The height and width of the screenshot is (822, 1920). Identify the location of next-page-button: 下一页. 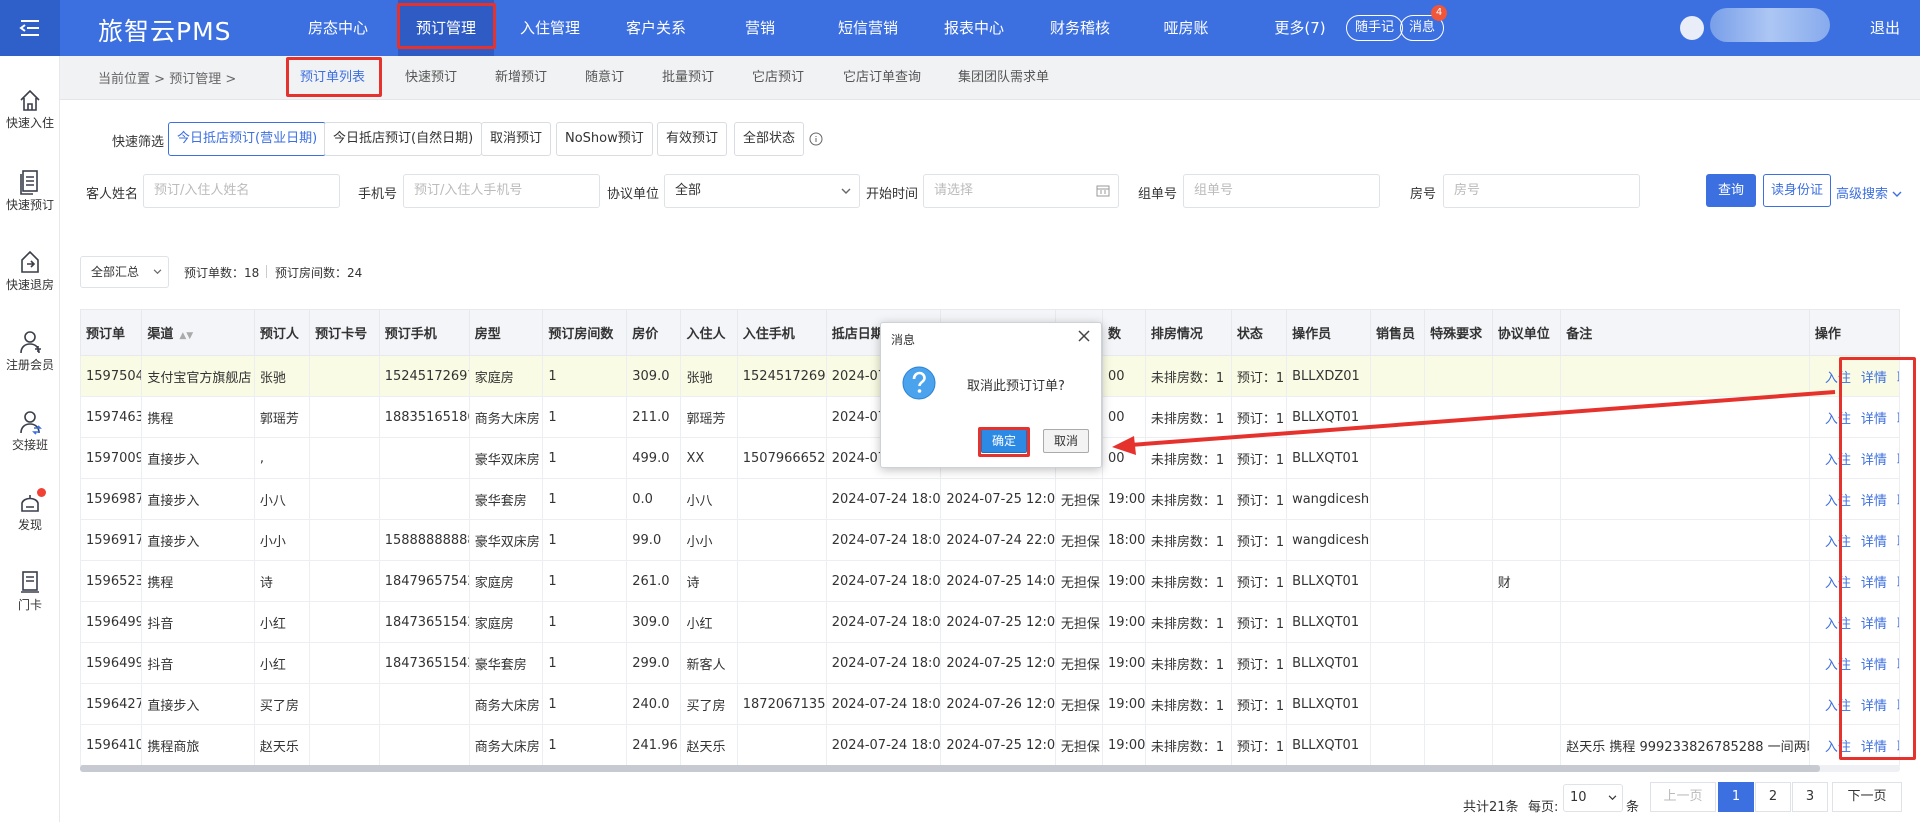
(1867, 797).